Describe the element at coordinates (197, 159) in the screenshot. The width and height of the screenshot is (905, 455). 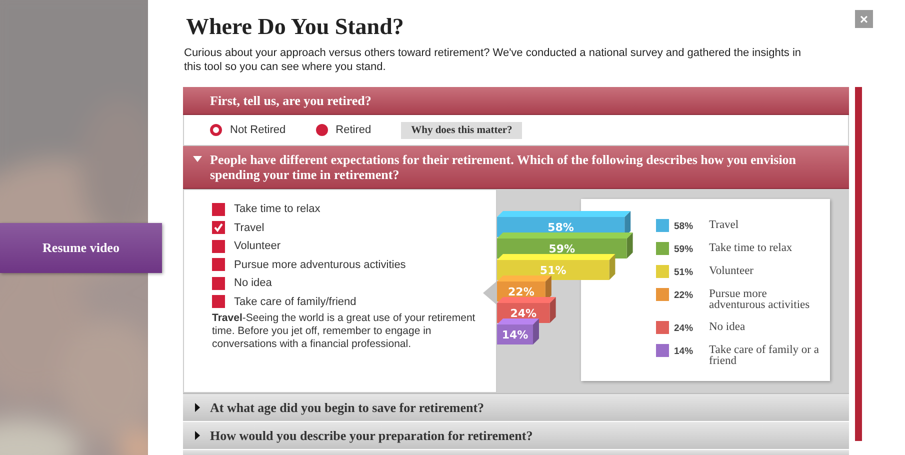
I see `caret-down-icon` at that location.